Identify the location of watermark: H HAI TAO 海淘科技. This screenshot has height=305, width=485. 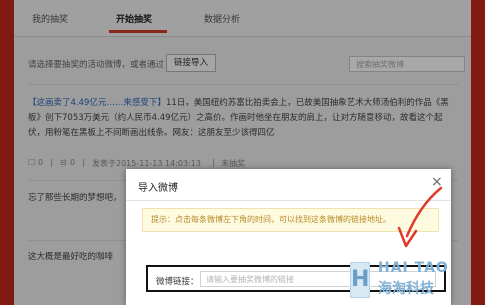
(410, 278).